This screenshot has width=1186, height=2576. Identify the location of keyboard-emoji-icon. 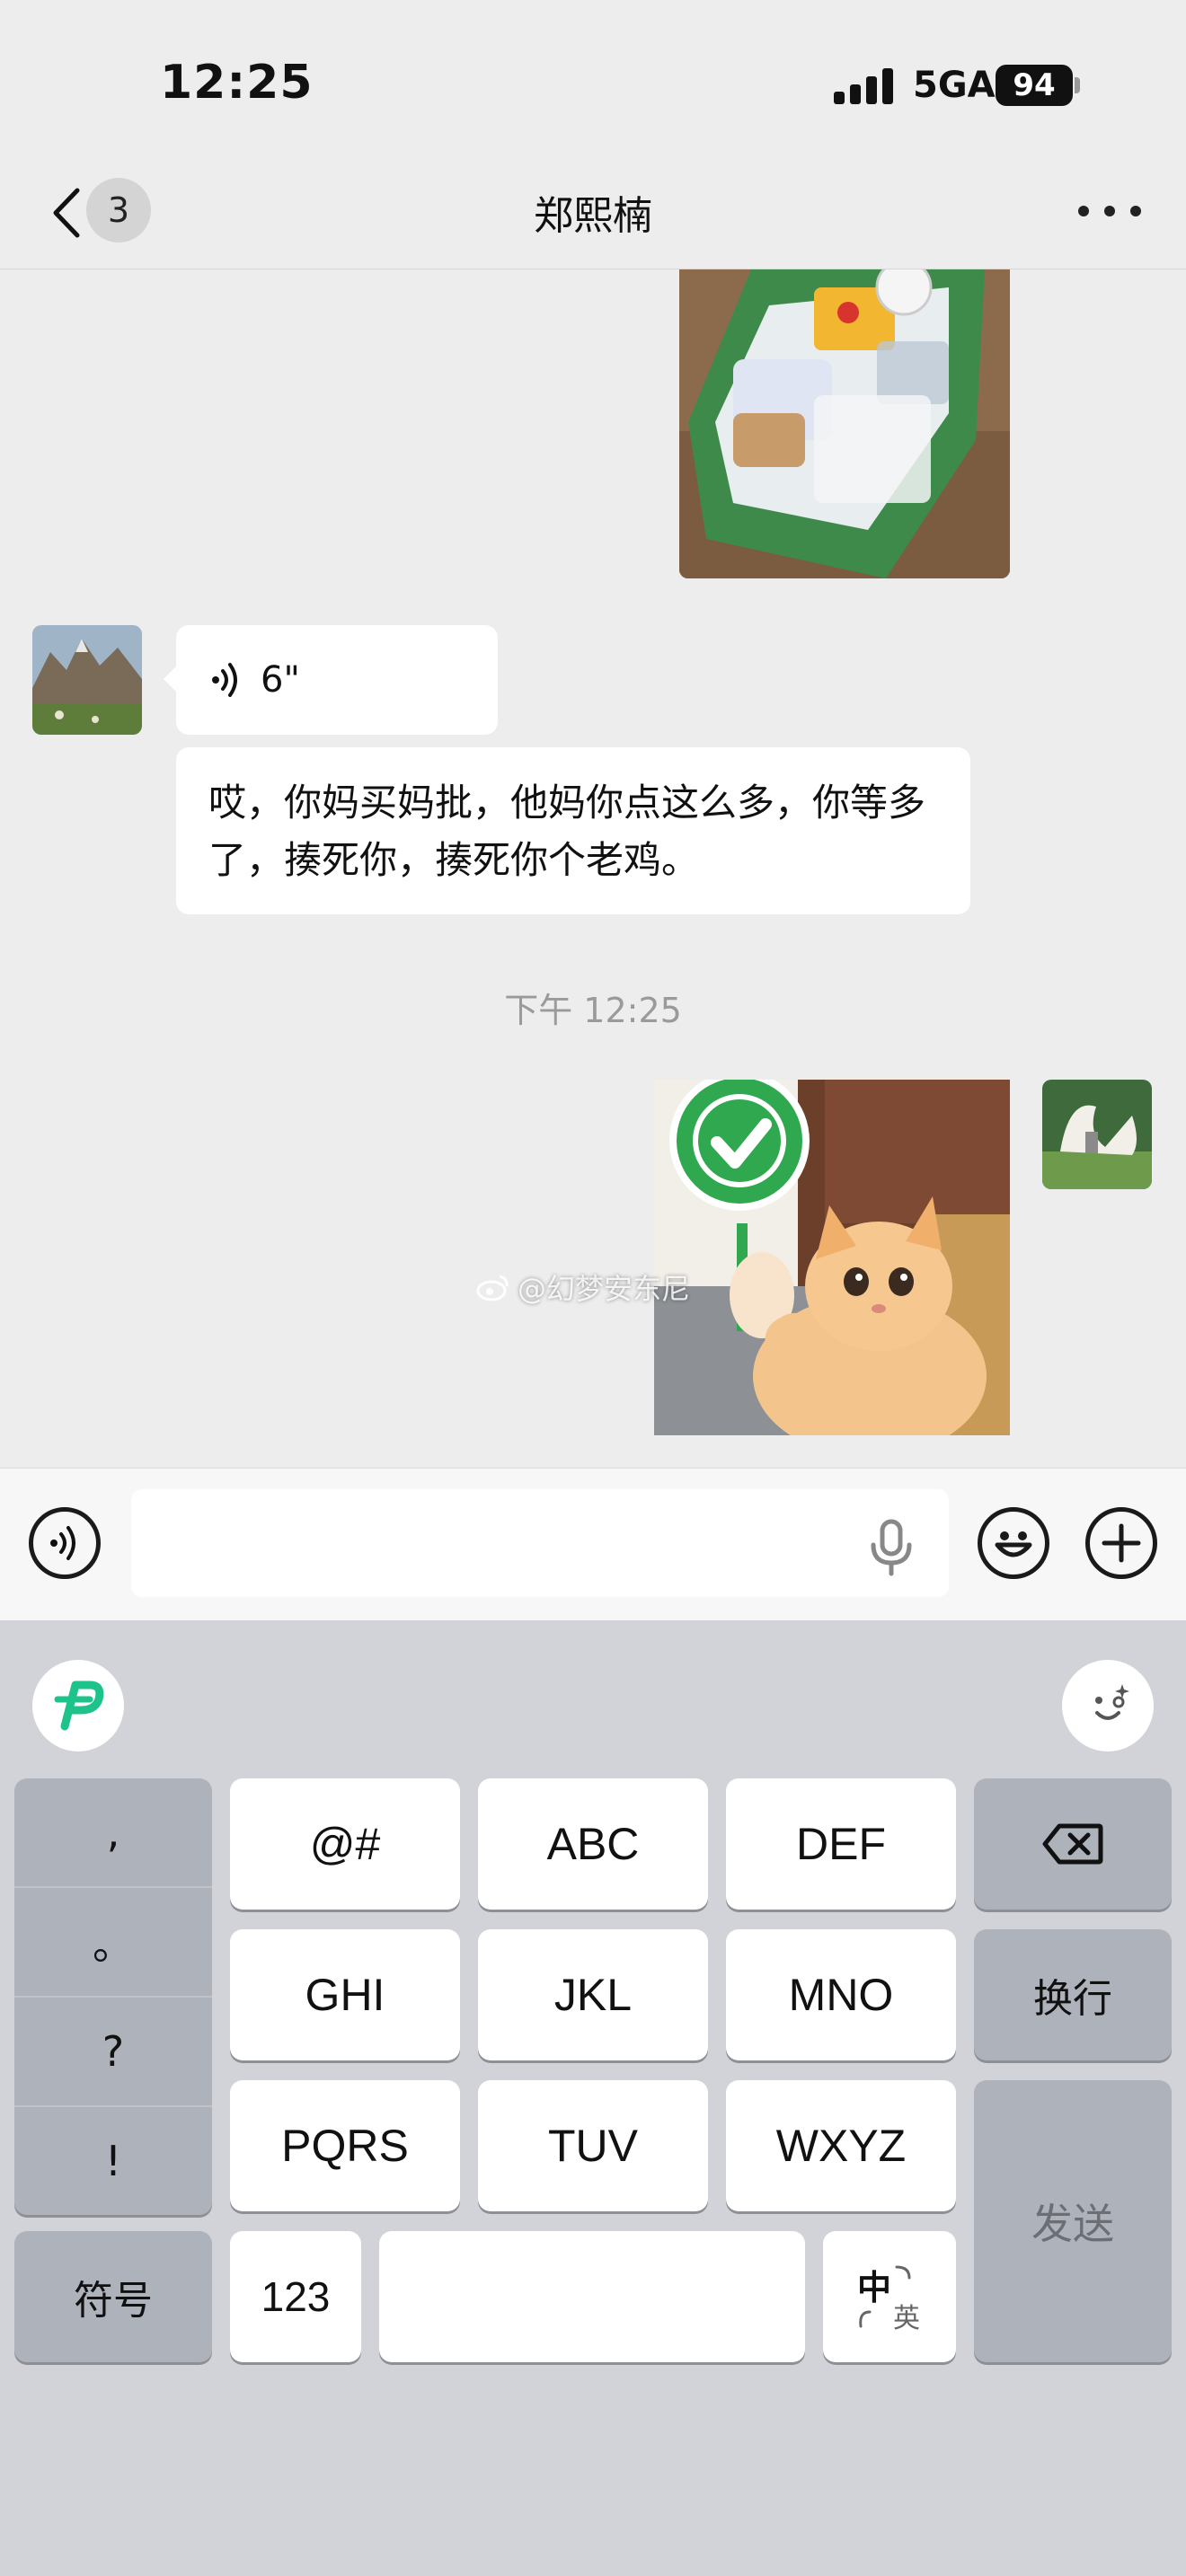
(1108, 1705).